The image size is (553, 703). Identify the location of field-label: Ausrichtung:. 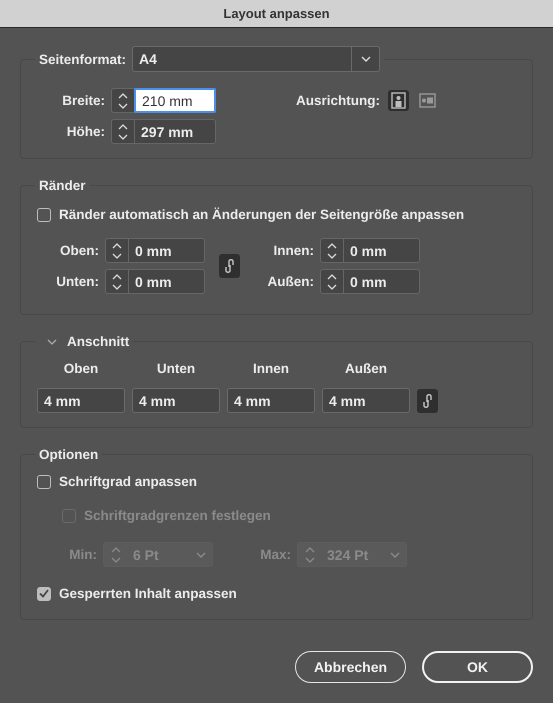
(338, 100).